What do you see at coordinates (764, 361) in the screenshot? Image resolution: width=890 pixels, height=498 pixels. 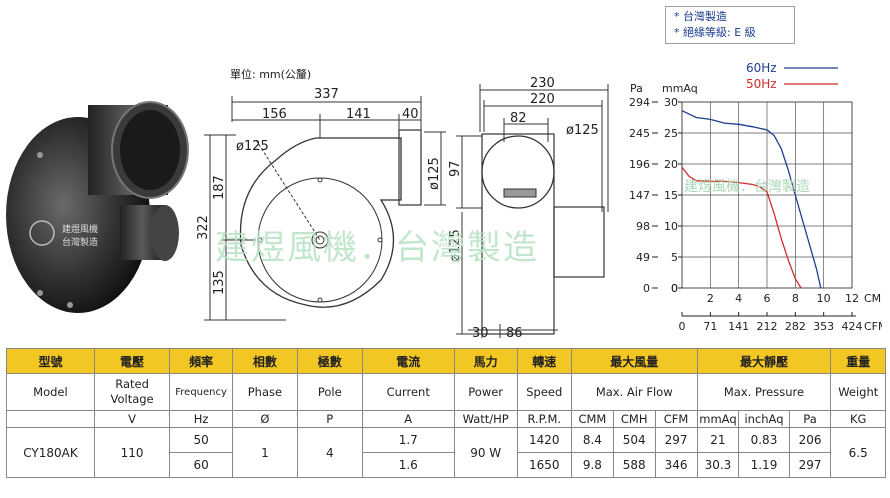 I see `hdr-zh-pressure: 最大靜壓` at bounding box center [764, 361].